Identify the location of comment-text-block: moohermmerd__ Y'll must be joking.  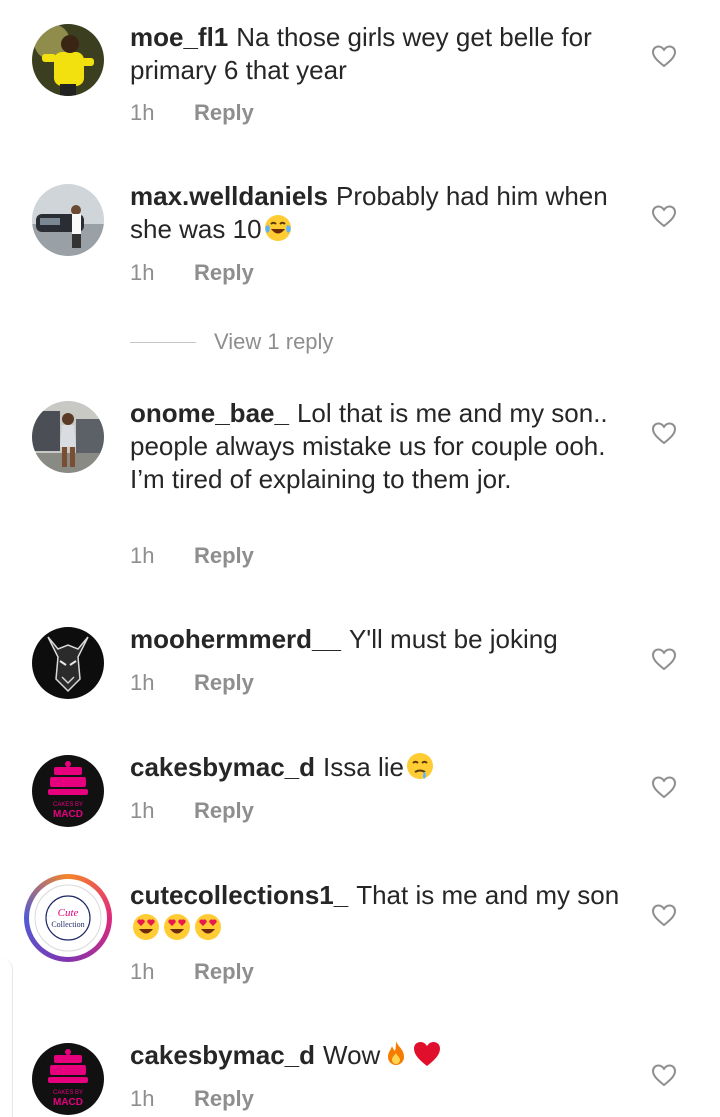
(380, 639).